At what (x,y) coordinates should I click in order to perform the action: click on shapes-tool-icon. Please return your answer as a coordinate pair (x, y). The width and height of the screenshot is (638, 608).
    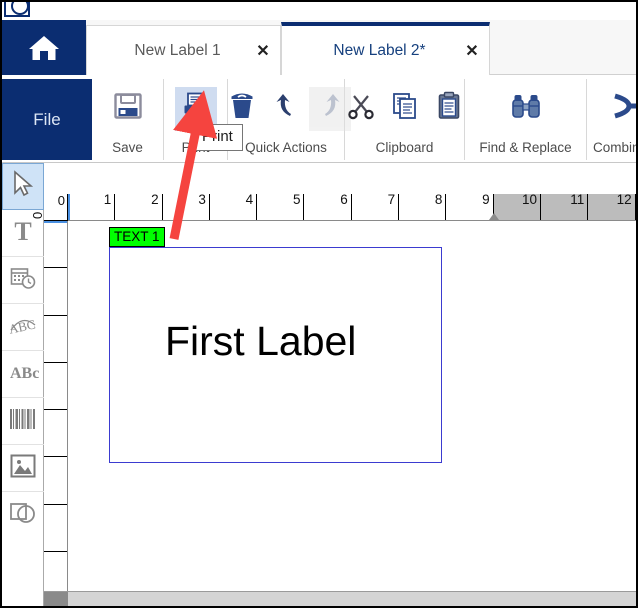
    Looking at the image, I should click on (23, 515).